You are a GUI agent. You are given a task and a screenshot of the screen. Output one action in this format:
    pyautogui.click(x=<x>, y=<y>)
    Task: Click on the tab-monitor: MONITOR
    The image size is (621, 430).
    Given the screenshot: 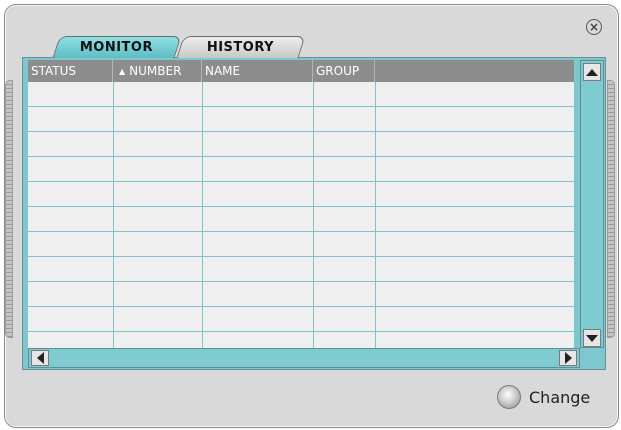 What is the action you would take?
    pyautogui.click(x=117, y=47)
    